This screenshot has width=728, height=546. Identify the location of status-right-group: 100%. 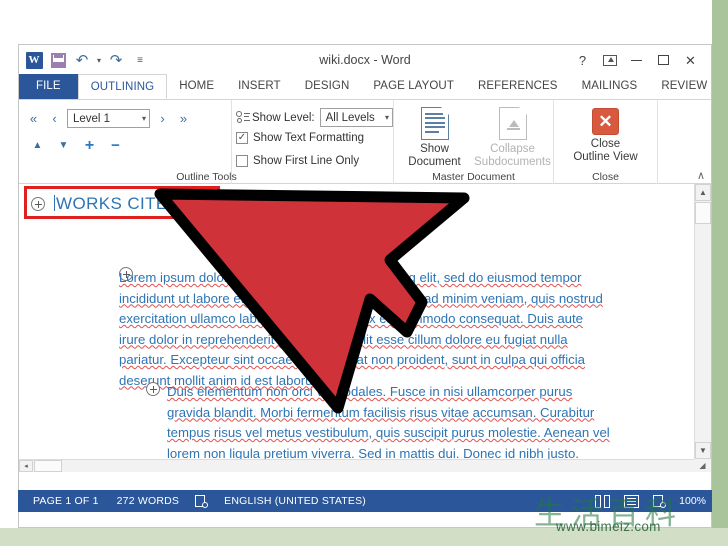
(647, 501).